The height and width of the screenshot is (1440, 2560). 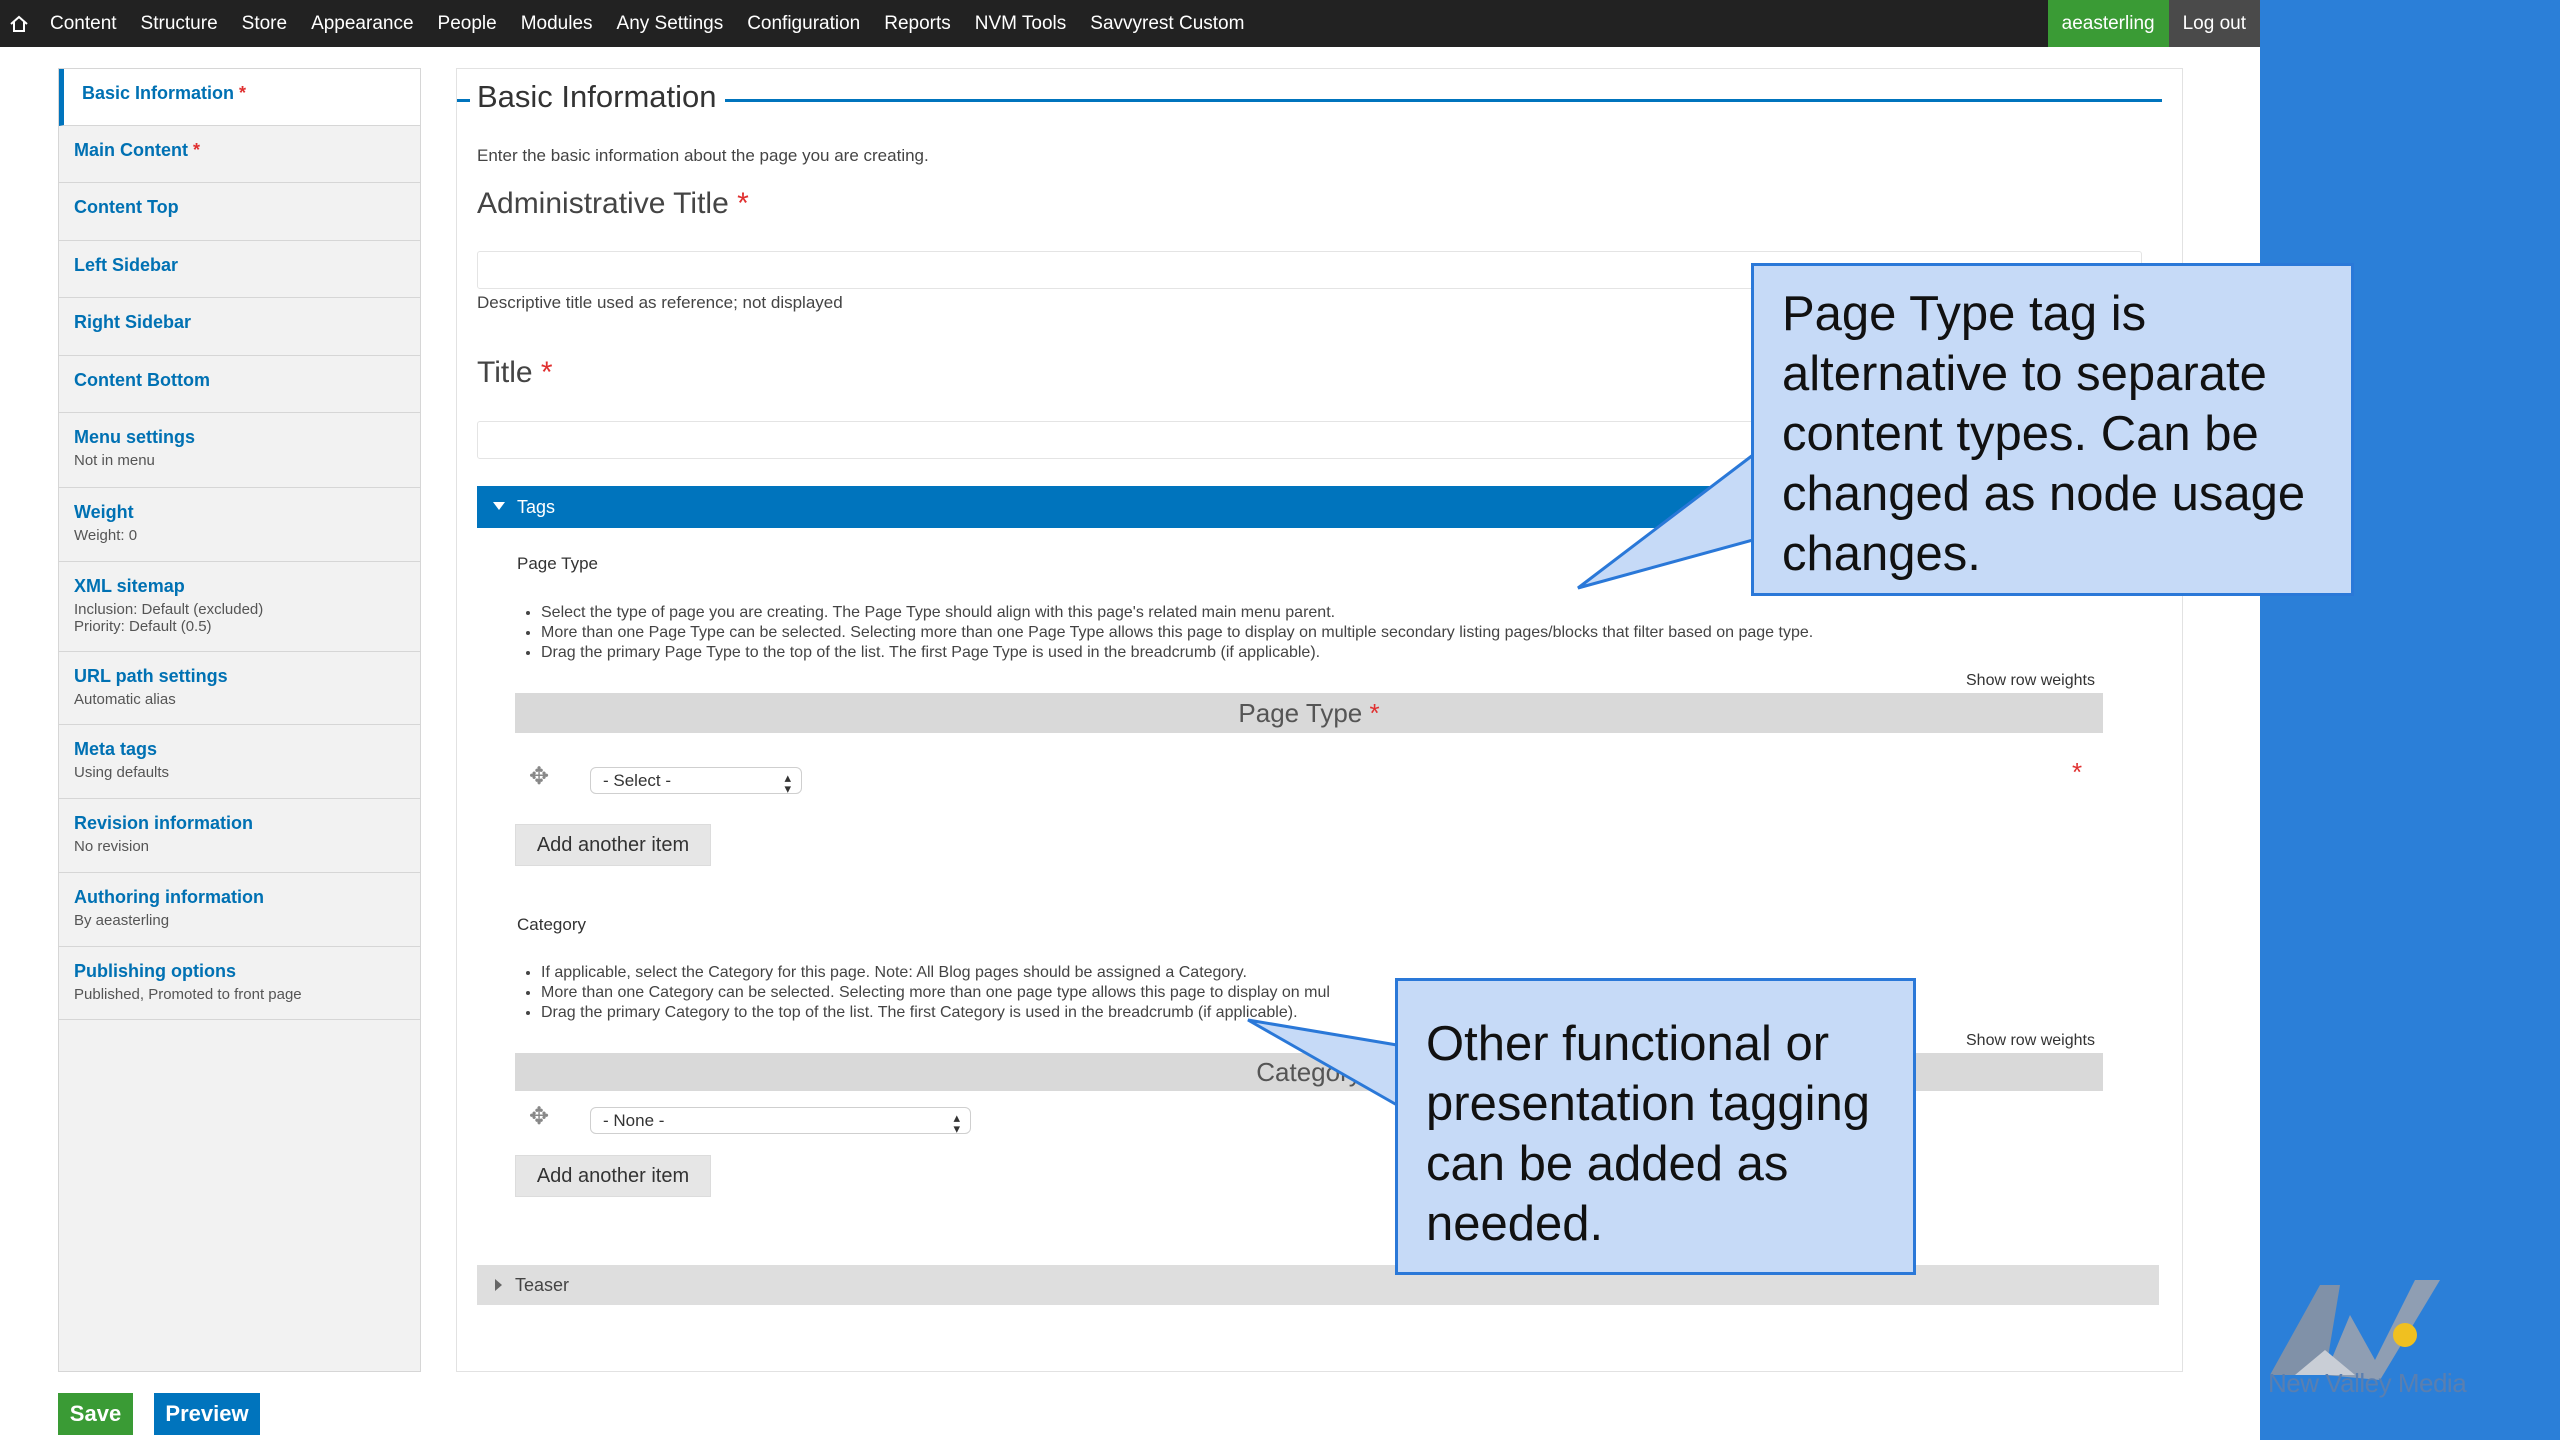 I want to click on callout-pointers, so click(x=1501, y=779).